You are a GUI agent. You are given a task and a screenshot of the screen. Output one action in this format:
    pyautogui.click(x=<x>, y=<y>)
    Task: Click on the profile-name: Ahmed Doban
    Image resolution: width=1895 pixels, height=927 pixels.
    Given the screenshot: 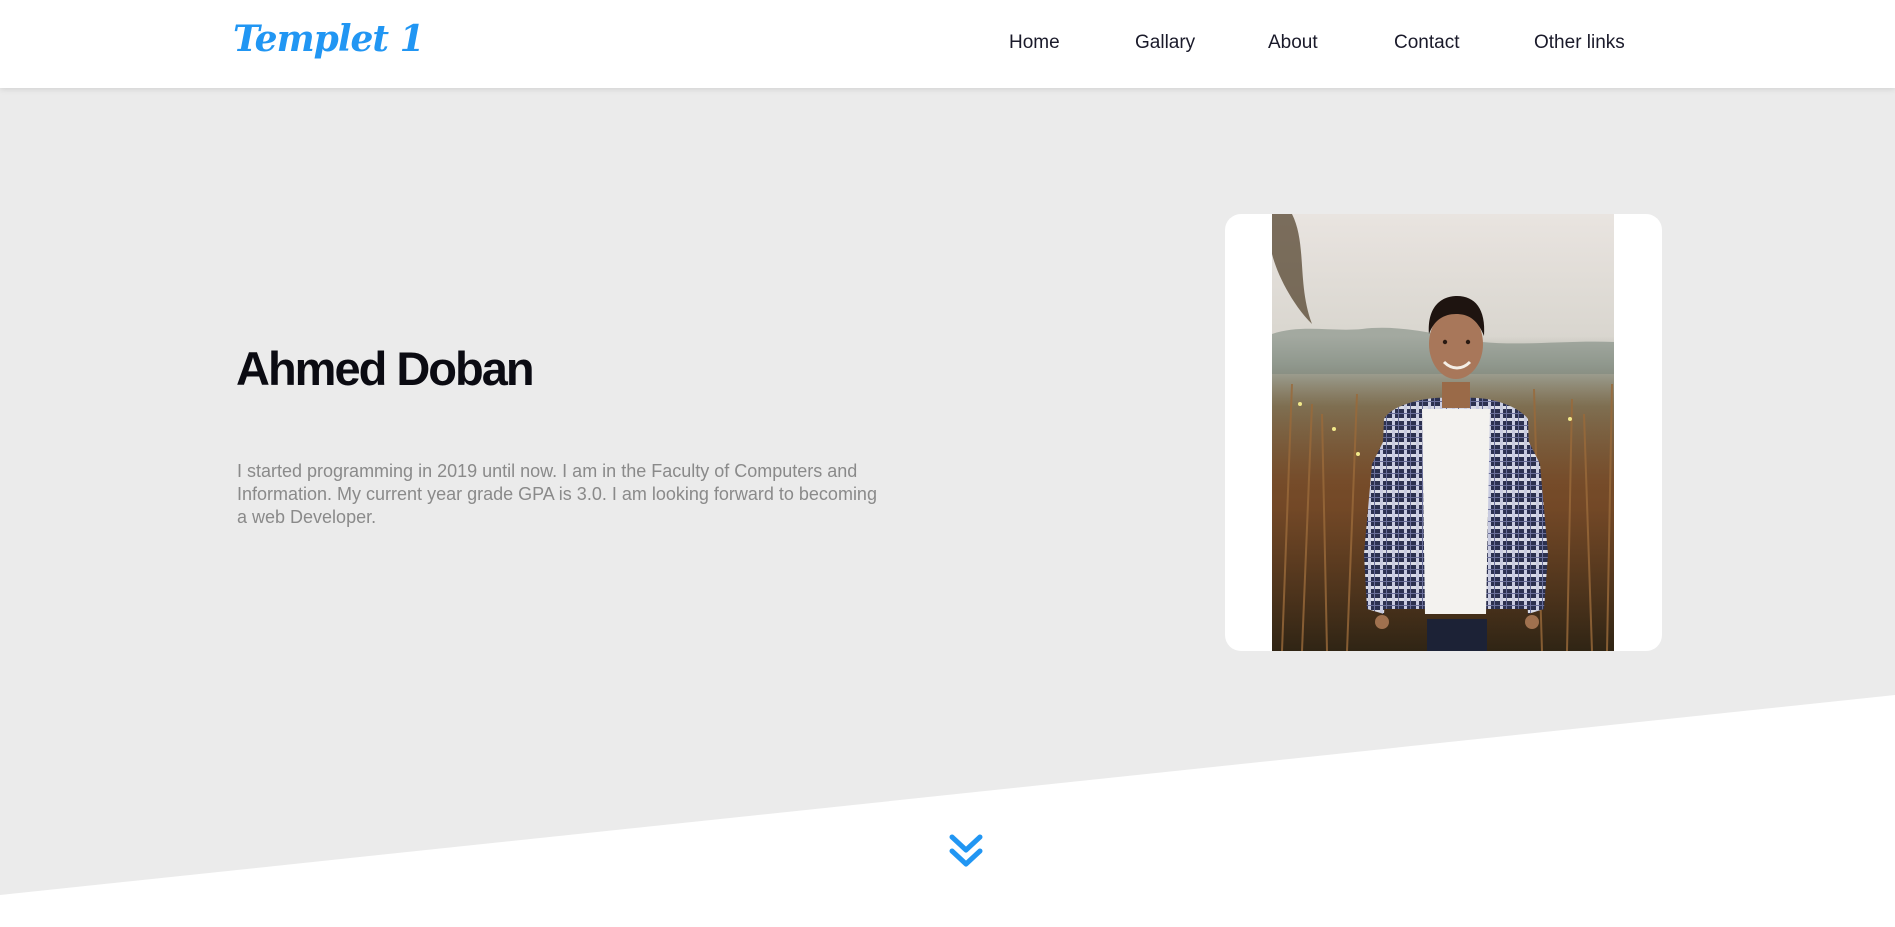 What is the action you would take?
    pyautogui.click(x=385, y=368)
    